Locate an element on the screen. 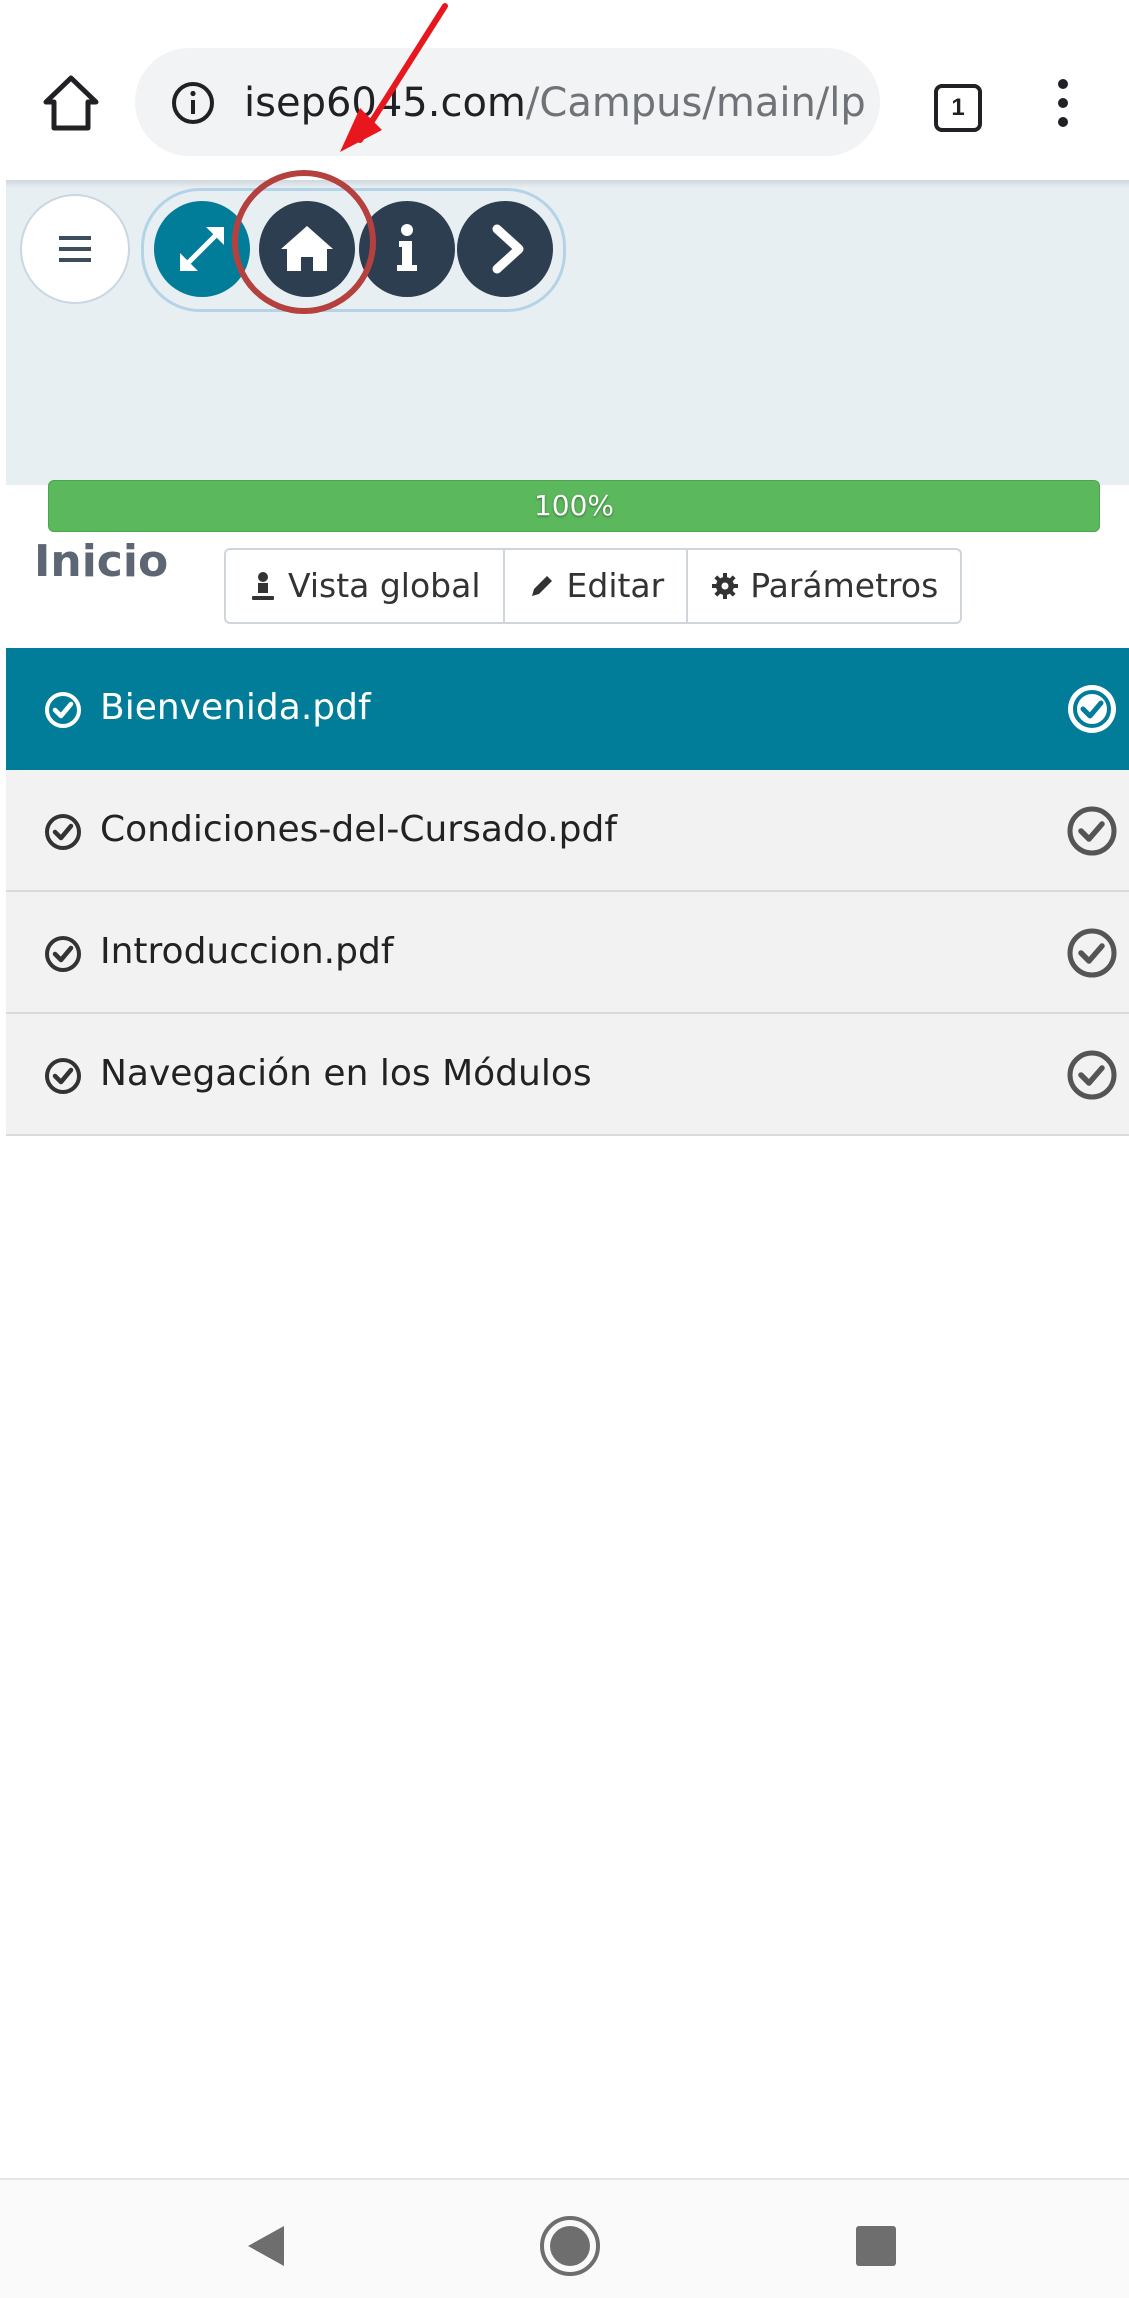 The image size is (1129, 2298). system-nav-bar is located at coordinates (564, 2238).